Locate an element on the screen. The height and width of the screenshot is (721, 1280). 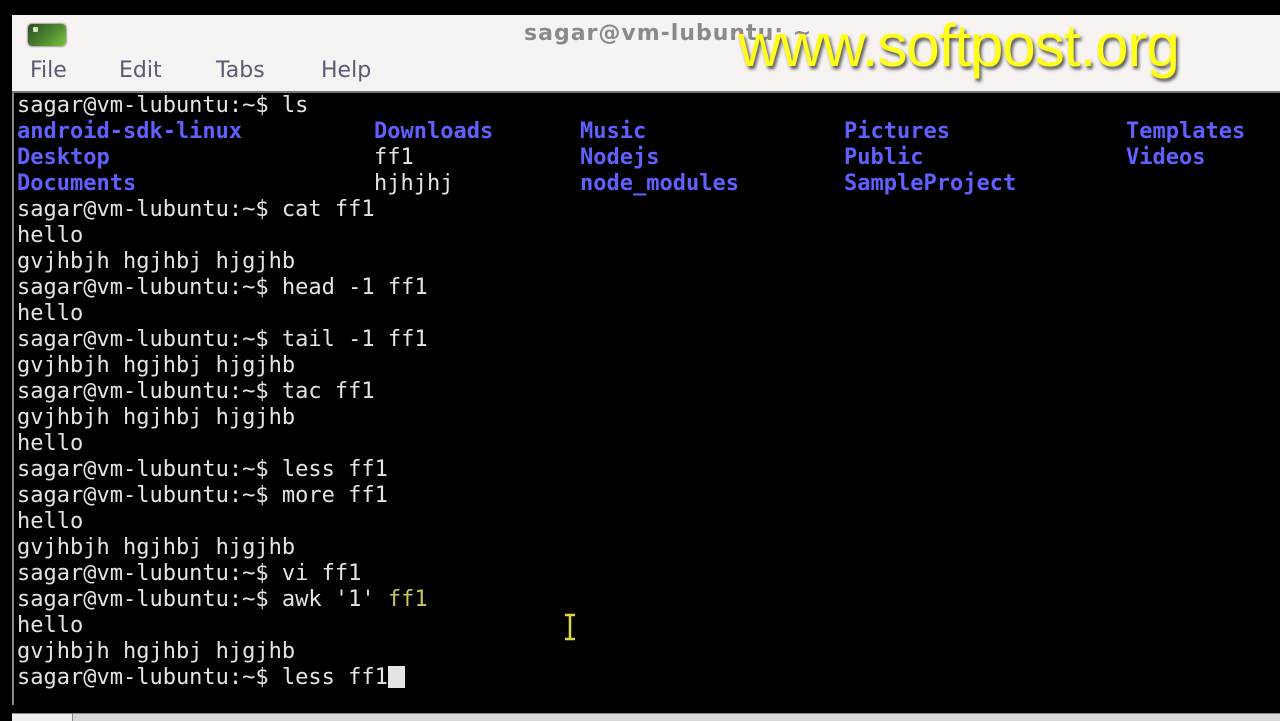
command-line: sagar@vm-lubuntu:~$ tac ff1 is located at coordinates (196, 392).